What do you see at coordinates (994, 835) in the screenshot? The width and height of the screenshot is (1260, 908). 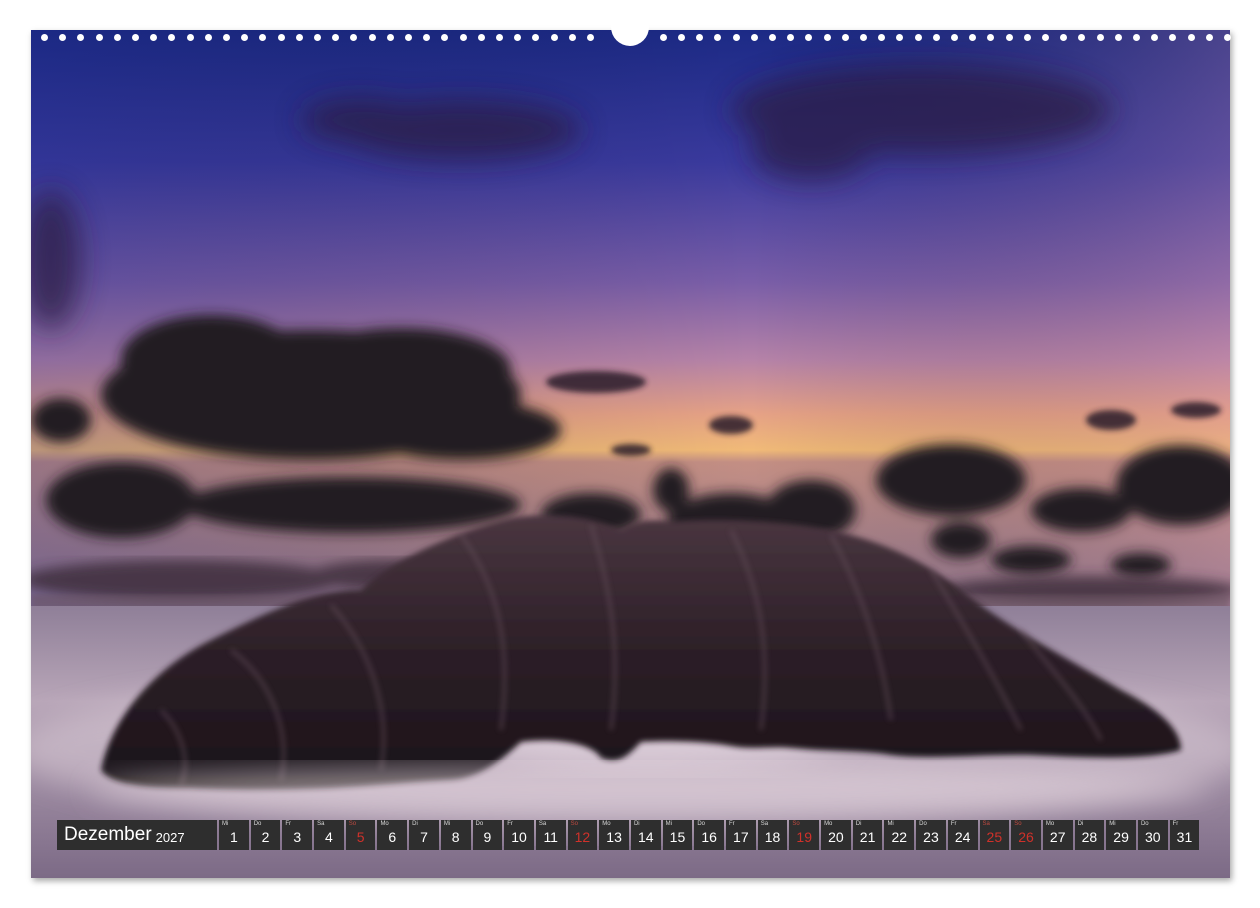 I see `day-cell: Sa 25` at bounding box center [994, 835].